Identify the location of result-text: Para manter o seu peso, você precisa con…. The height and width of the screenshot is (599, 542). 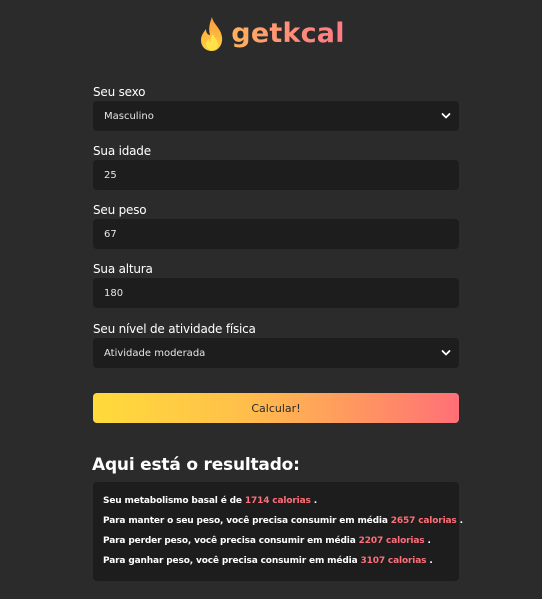
(247, 521).